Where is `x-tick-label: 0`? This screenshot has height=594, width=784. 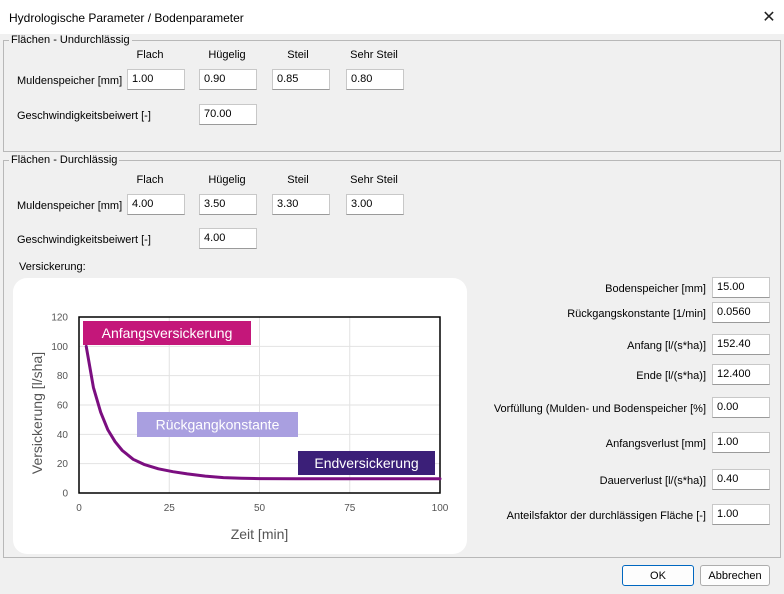 x-tick-label: 0 is located at coordinates (79, 508).